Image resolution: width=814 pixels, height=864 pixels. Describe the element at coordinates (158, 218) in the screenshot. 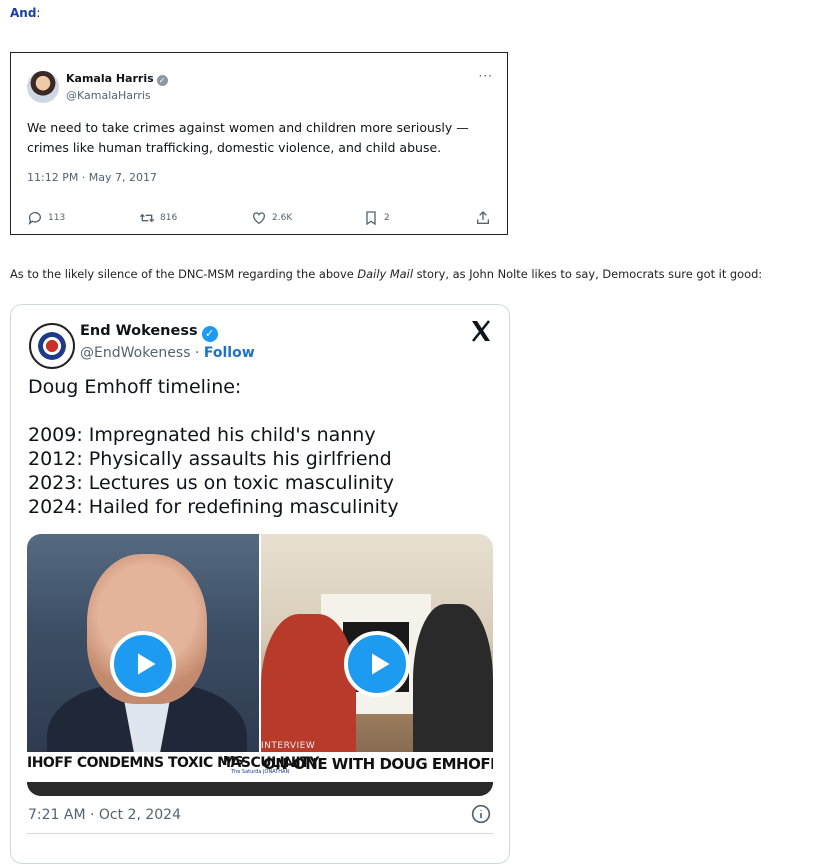

I see `retweet-count: 816` at that location.